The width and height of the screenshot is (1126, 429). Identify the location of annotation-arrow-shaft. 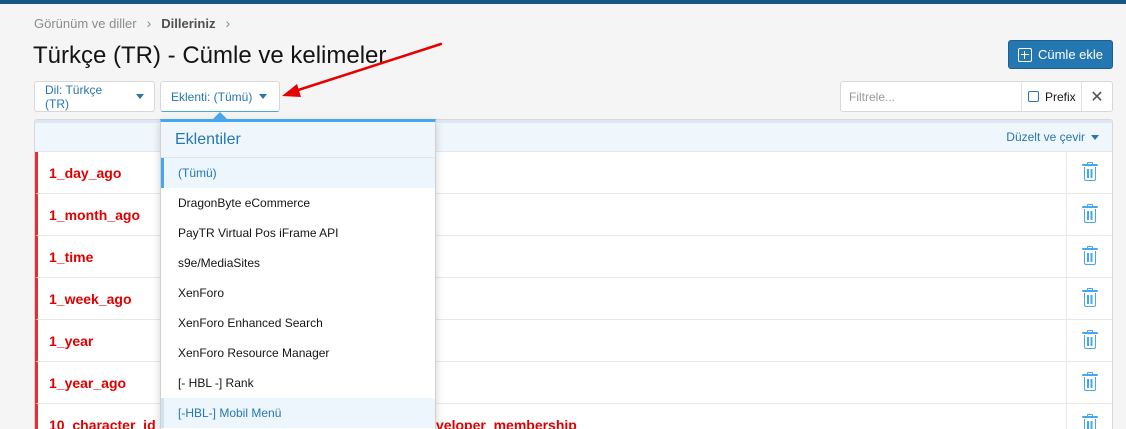
(366, 68).